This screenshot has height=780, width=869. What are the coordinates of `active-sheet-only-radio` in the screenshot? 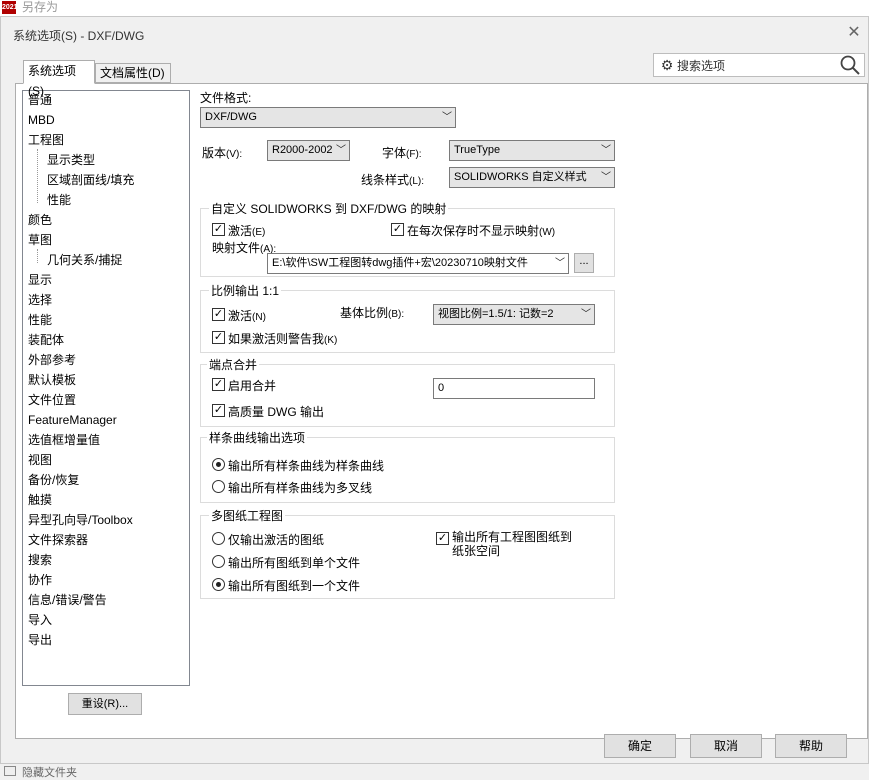 It's located at (218, 538).